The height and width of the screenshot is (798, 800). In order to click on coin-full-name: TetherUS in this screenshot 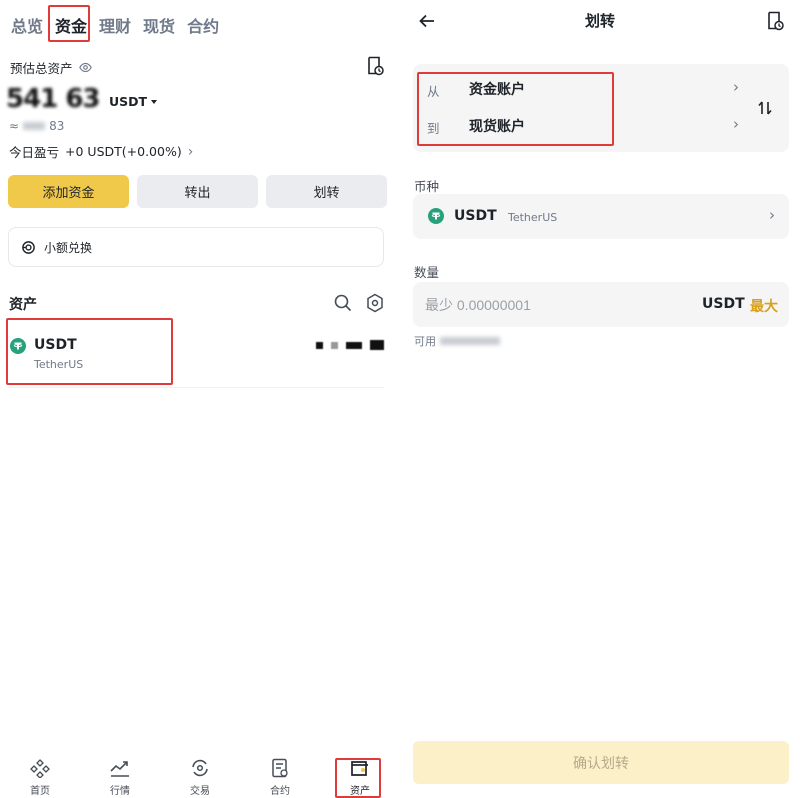, I will do `click(533, 217)`.